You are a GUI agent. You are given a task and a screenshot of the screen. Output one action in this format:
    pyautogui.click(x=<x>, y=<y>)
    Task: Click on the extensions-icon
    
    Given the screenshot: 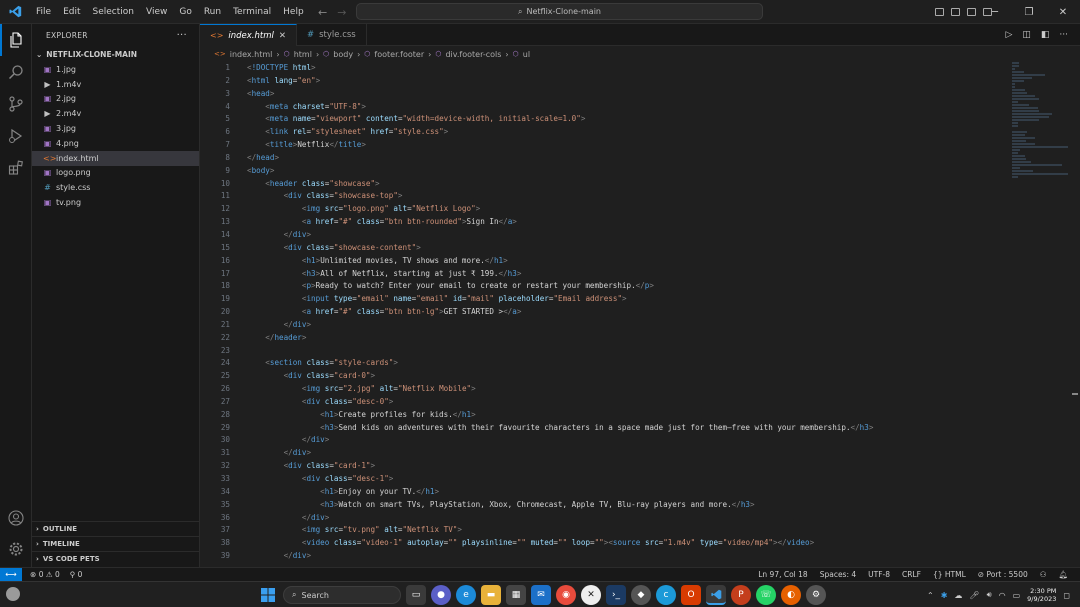 What is the action you would take?
    pyautogui.click(x=16, y=168)
    